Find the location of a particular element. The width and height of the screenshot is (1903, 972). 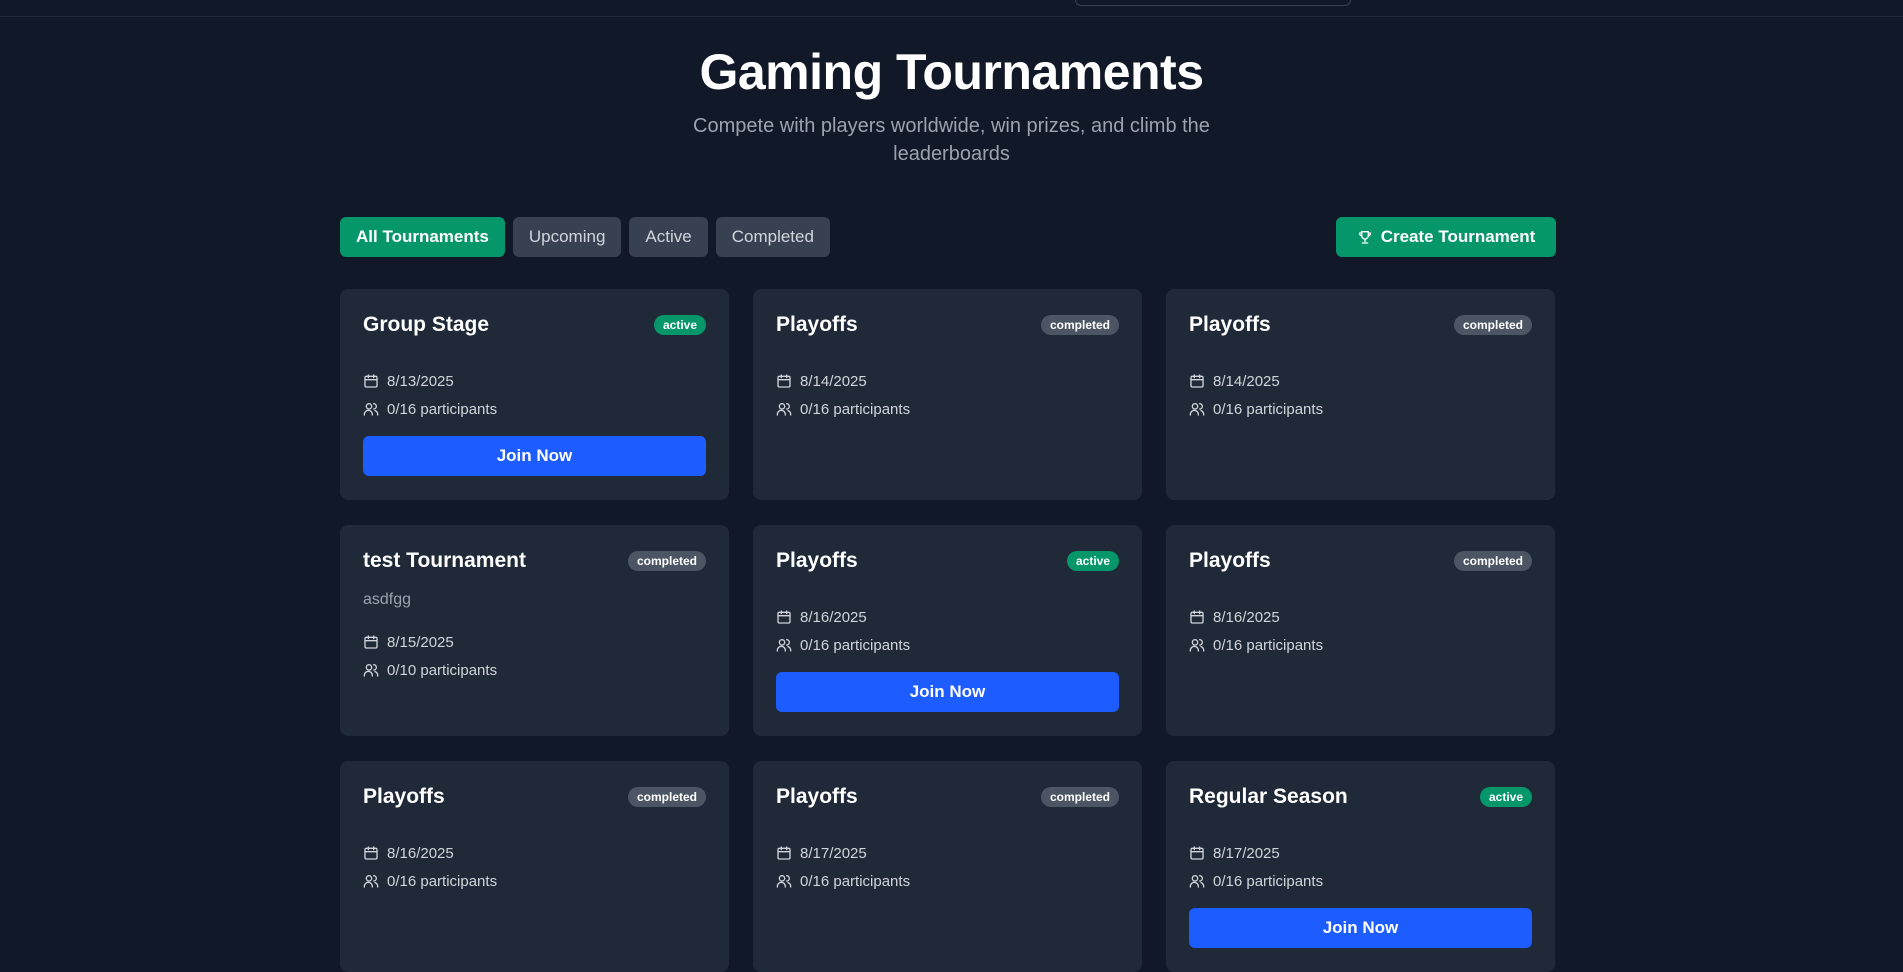

card-header: test Tournament completed is located at coordinates (534, 561).